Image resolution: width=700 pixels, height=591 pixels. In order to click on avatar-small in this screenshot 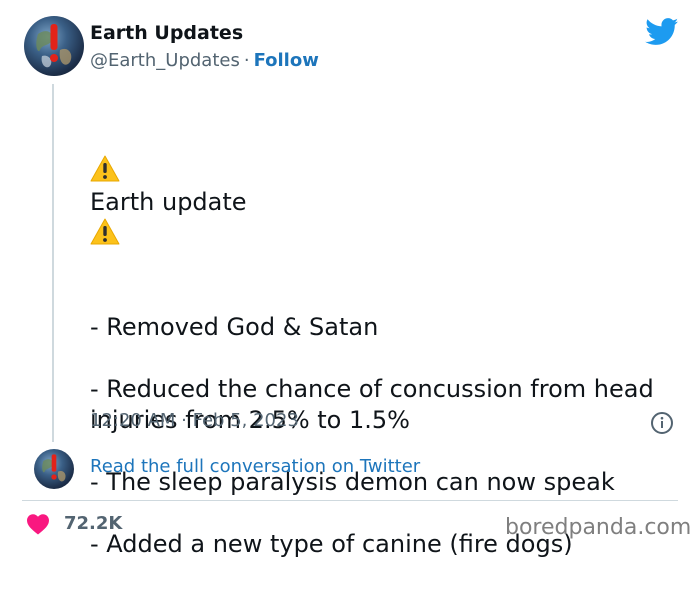, I will do `click(54, 469)`.